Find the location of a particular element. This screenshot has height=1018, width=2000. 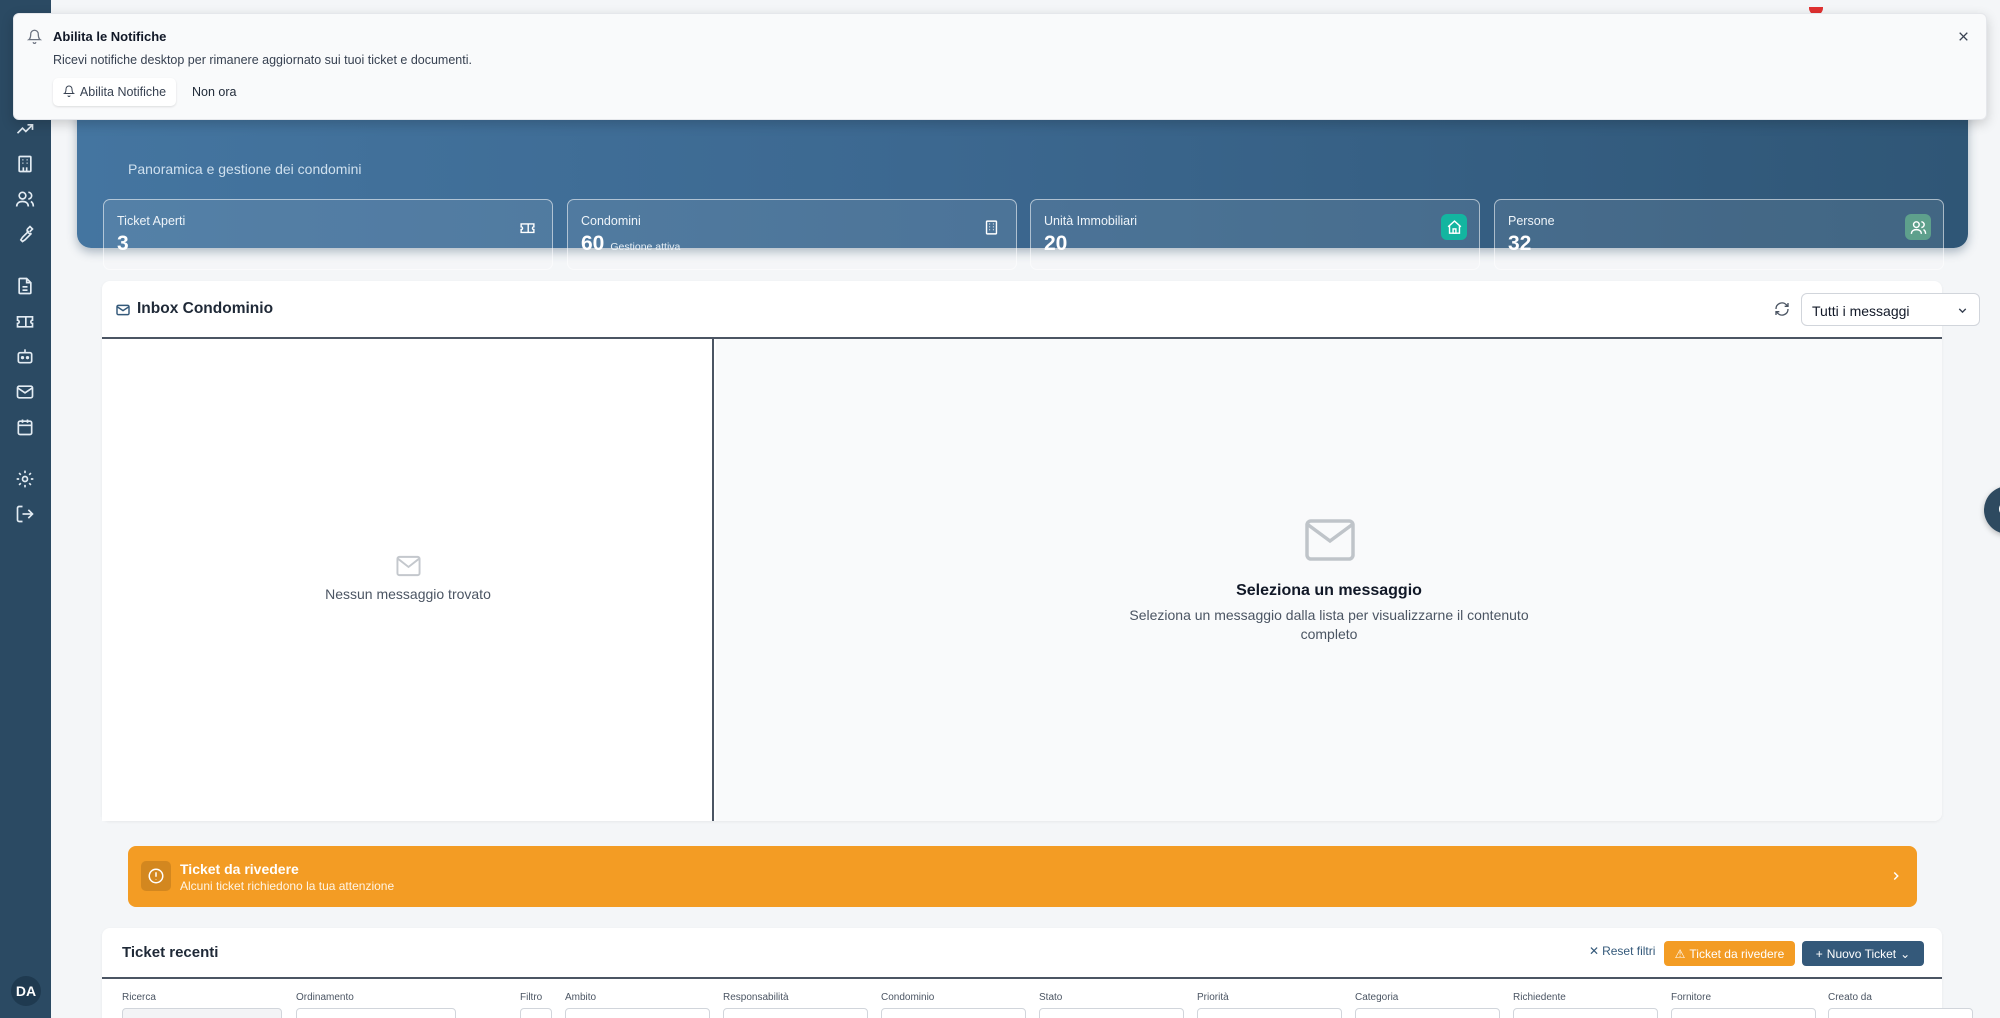

sort-select is located at coordinates (376, 1013).